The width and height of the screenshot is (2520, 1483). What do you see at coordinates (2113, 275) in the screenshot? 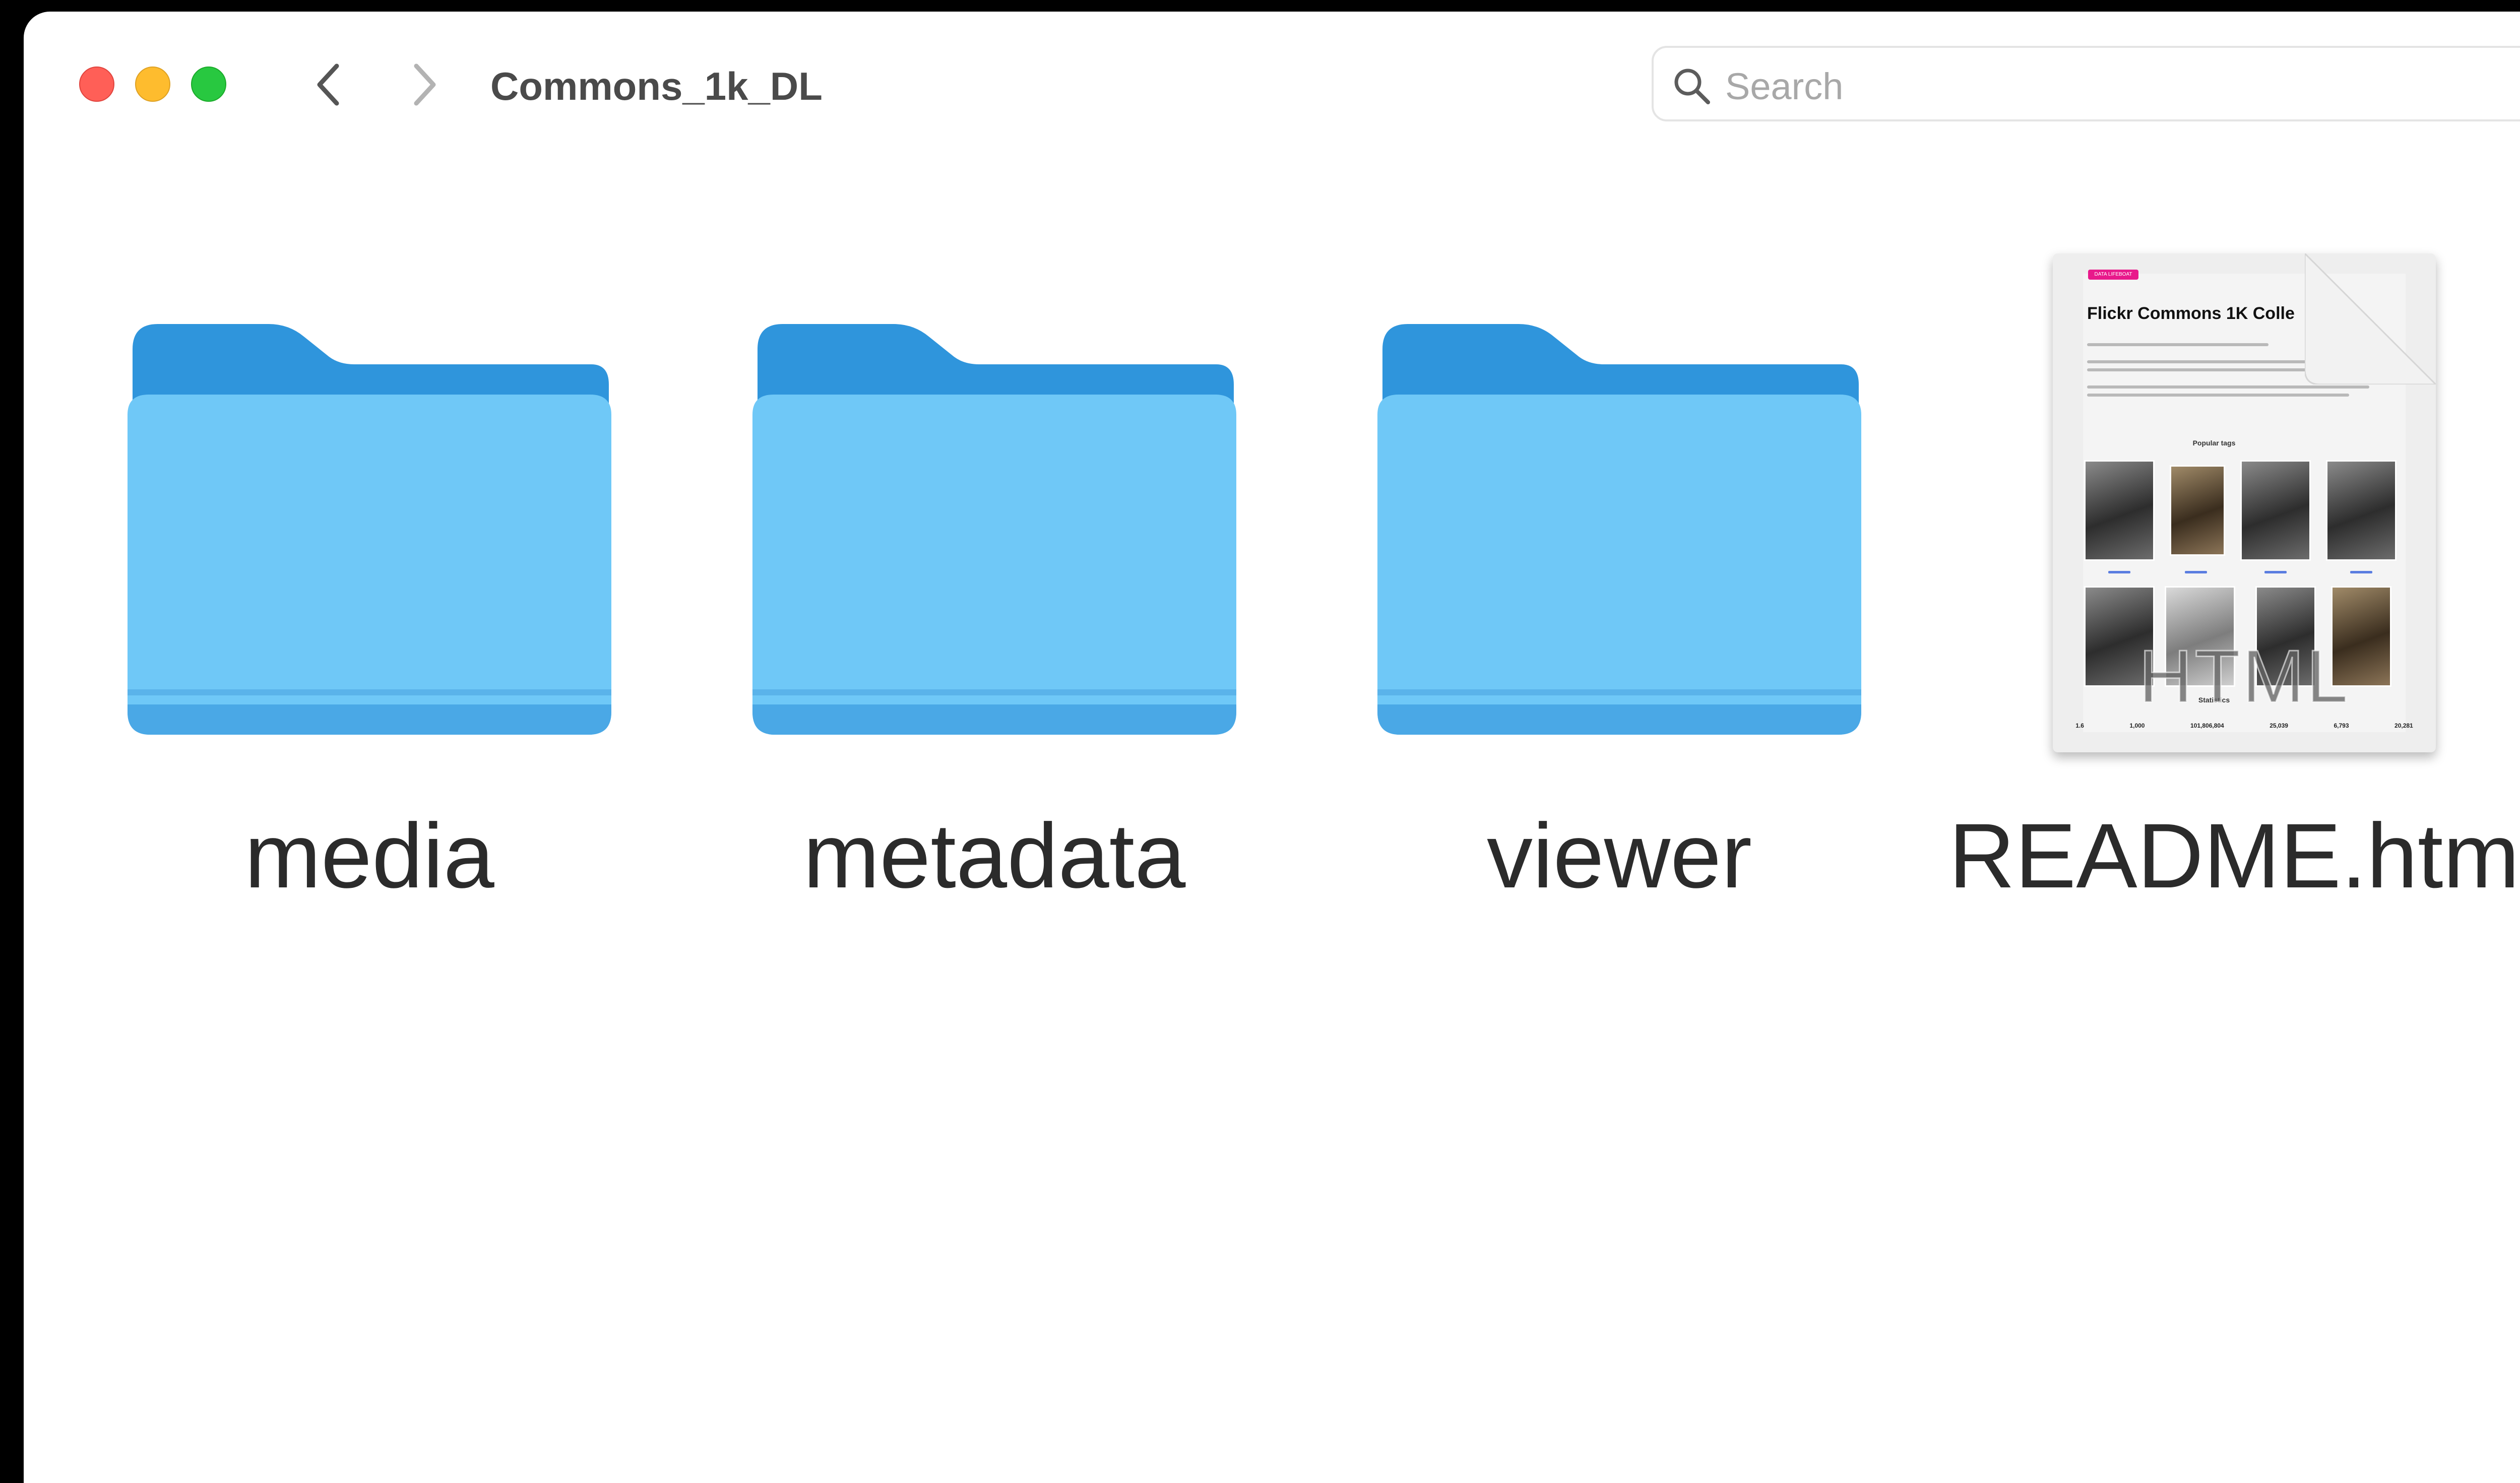
I see `preview-badge: DATA LIFEBOAT` at bounding box center [2113, 275].